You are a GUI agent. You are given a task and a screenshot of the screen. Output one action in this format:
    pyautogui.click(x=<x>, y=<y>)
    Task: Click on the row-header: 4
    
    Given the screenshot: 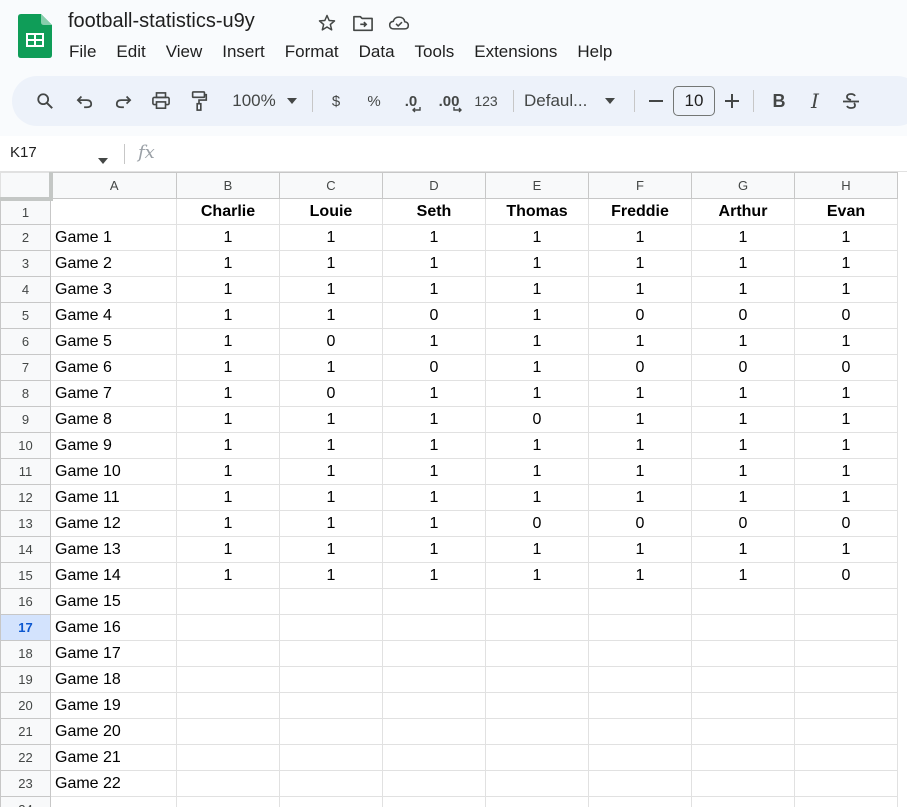 What is the action you would take?
    pyautogui.click(x=25, y=289)
    